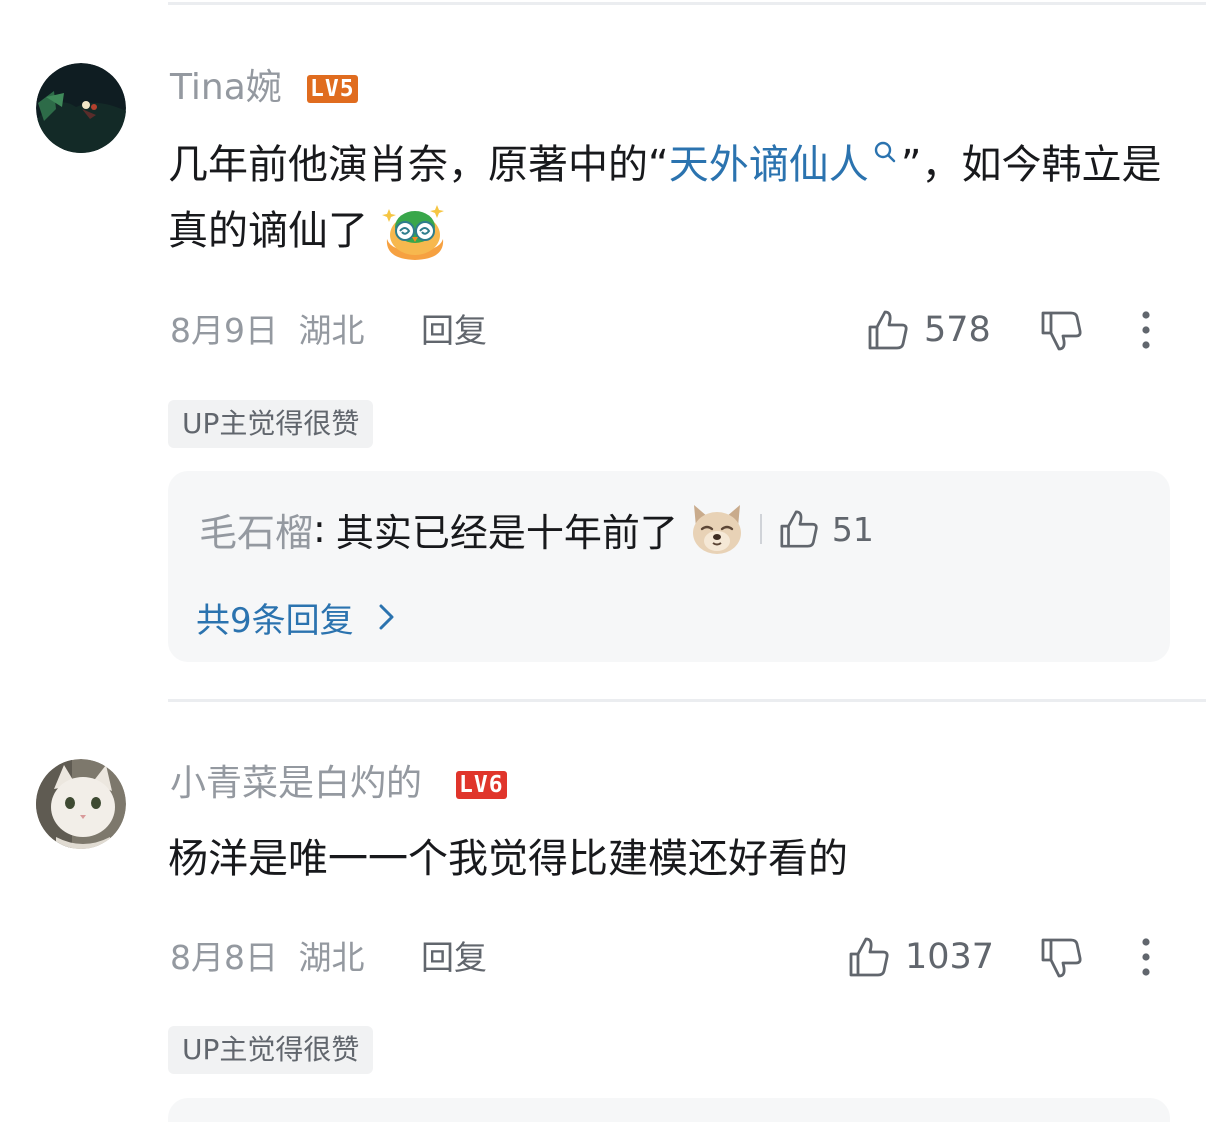 This screenshot has width=1206, height=1122. What do you see at coordinates (506, 532) in the screenshot?
I see `sub-reply-text: 其实已经是十年前了` at bounding box center [506, 532].